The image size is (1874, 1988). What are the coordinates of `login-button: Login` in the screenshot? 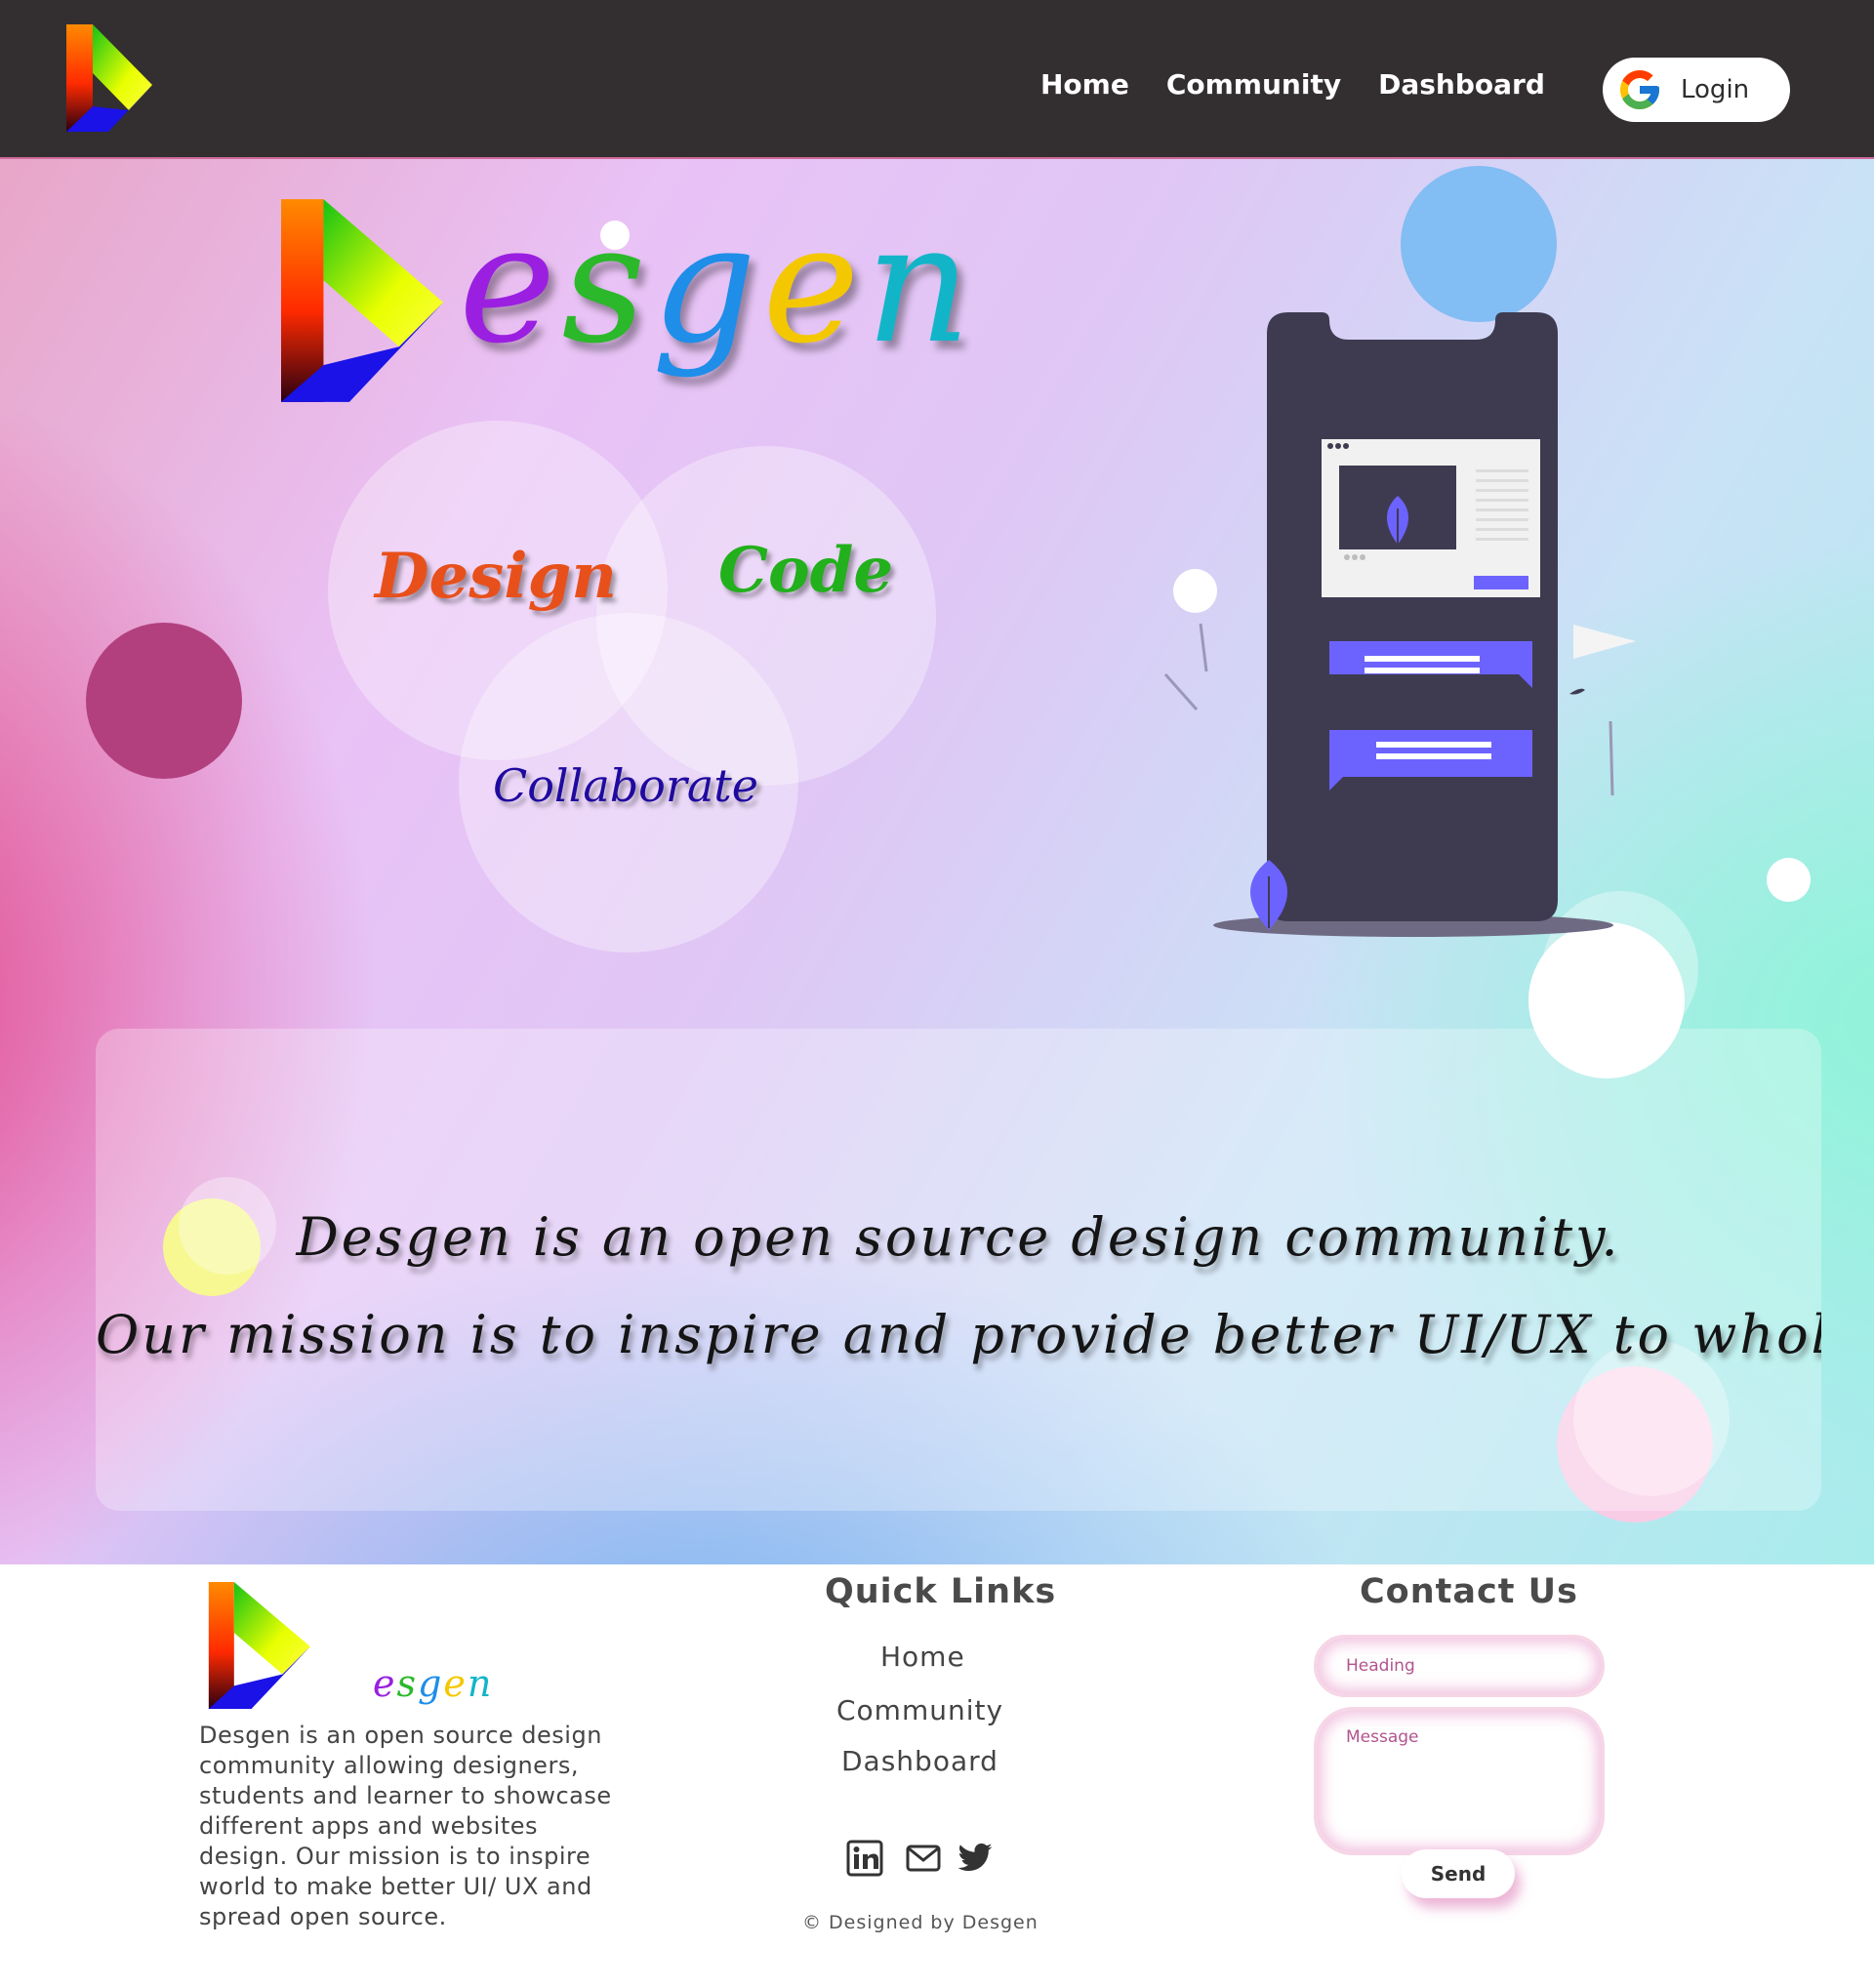 It's located at (1696, 90).